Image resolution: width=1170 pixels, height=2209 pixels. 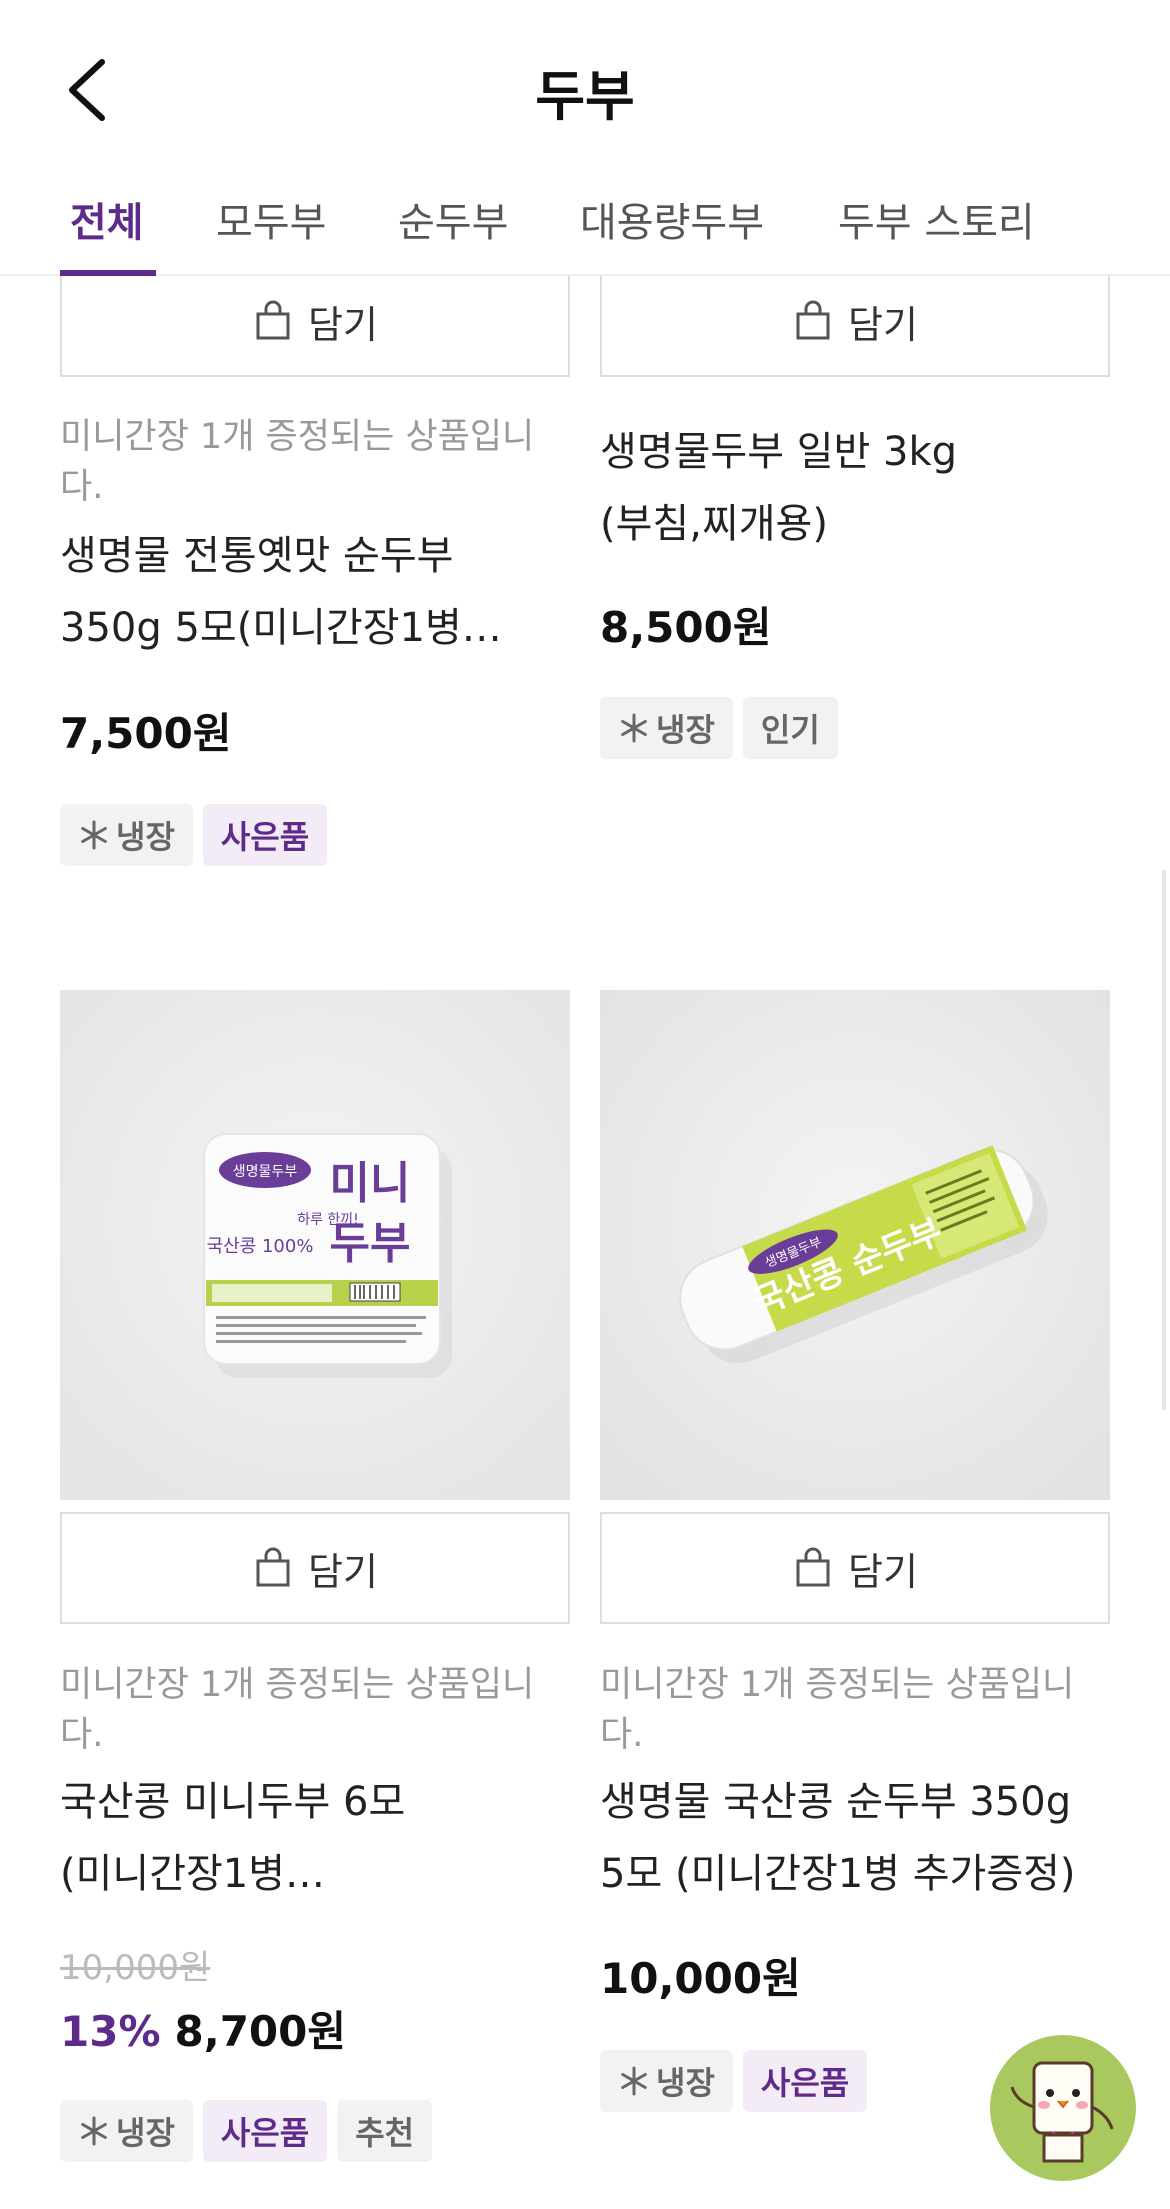 What do you see at coordinates (790, 728) in the screenshot?
I see `tag-popular: 인기` at bounding box center [790, 728].